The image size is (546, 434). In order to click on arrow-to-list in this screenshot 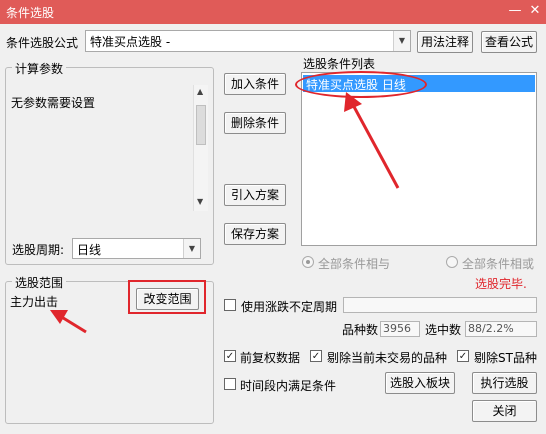, I will do `click(372, 140)`.